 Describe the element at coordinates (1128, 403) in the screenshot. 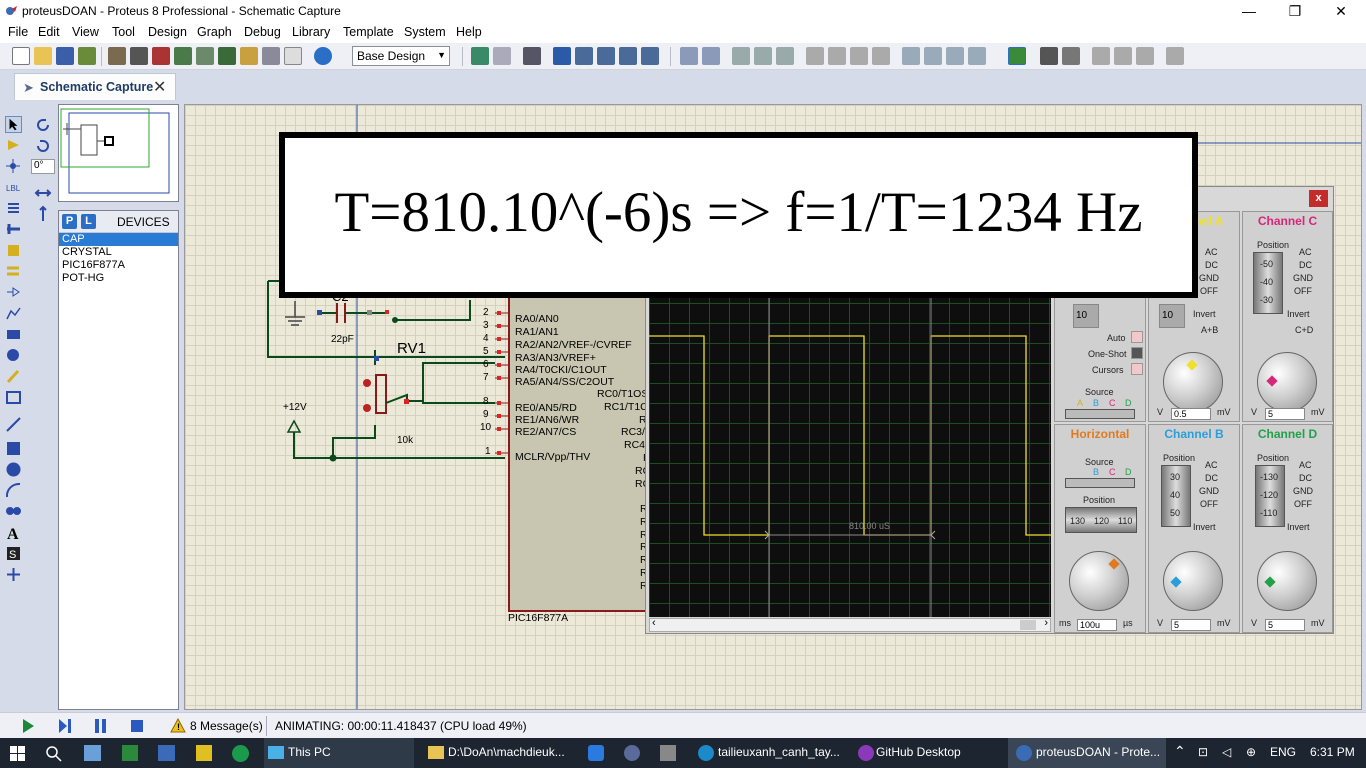

I see `source-option: D` at that location.